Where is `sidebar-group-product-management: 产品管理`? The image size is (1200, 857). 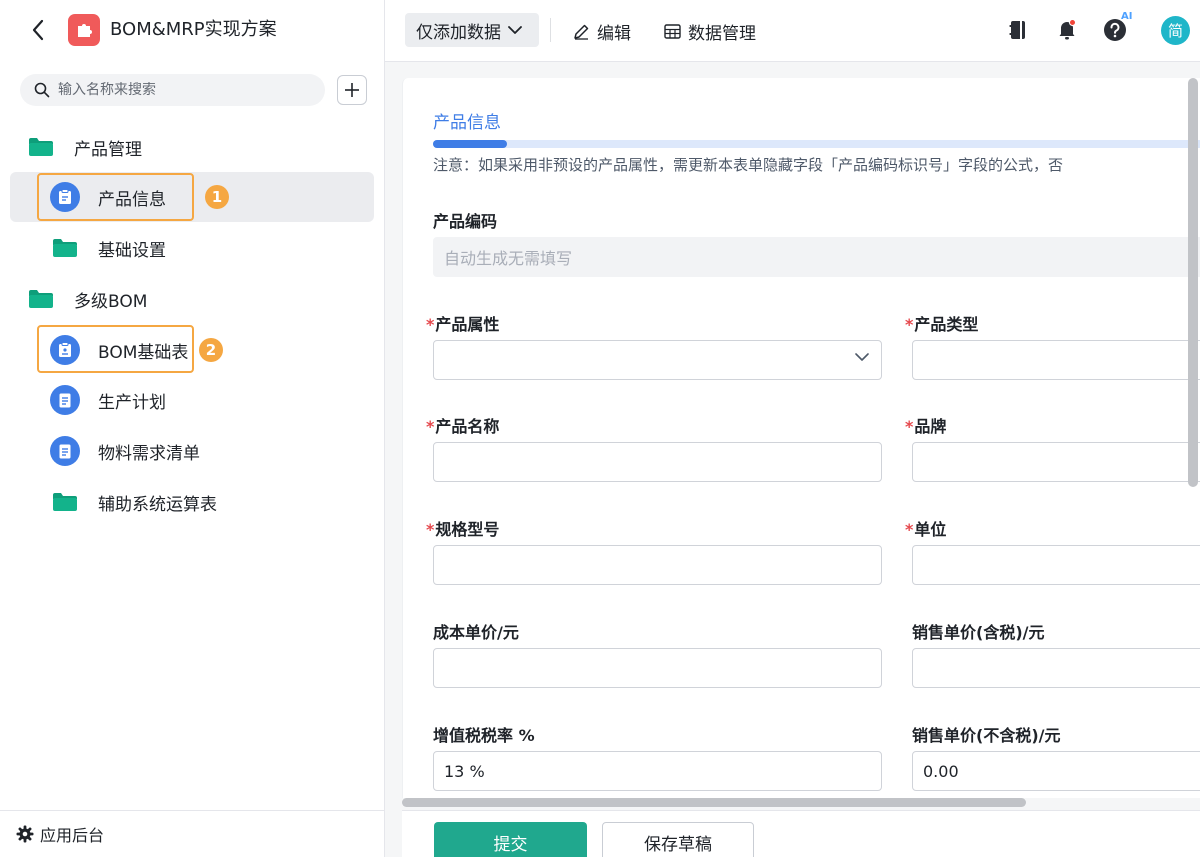
sidebar-group-product-management: 产品管理 is located at coordinates (192, 147).